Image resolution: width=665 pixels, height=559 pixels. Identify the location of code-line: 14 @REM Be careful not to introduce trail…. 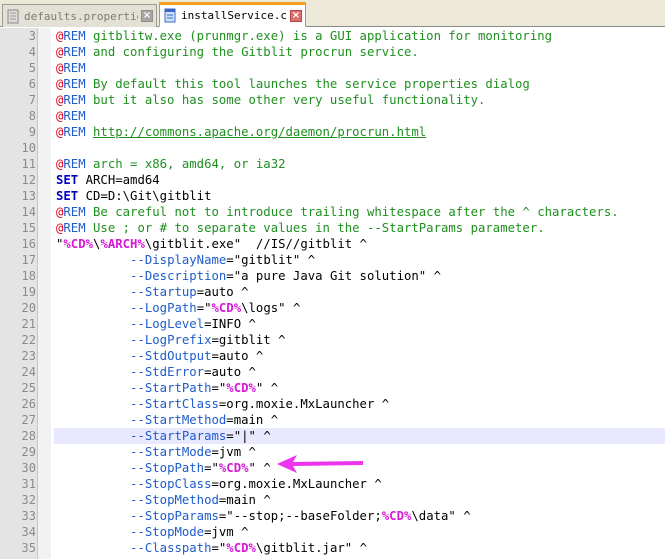
(332, 212).